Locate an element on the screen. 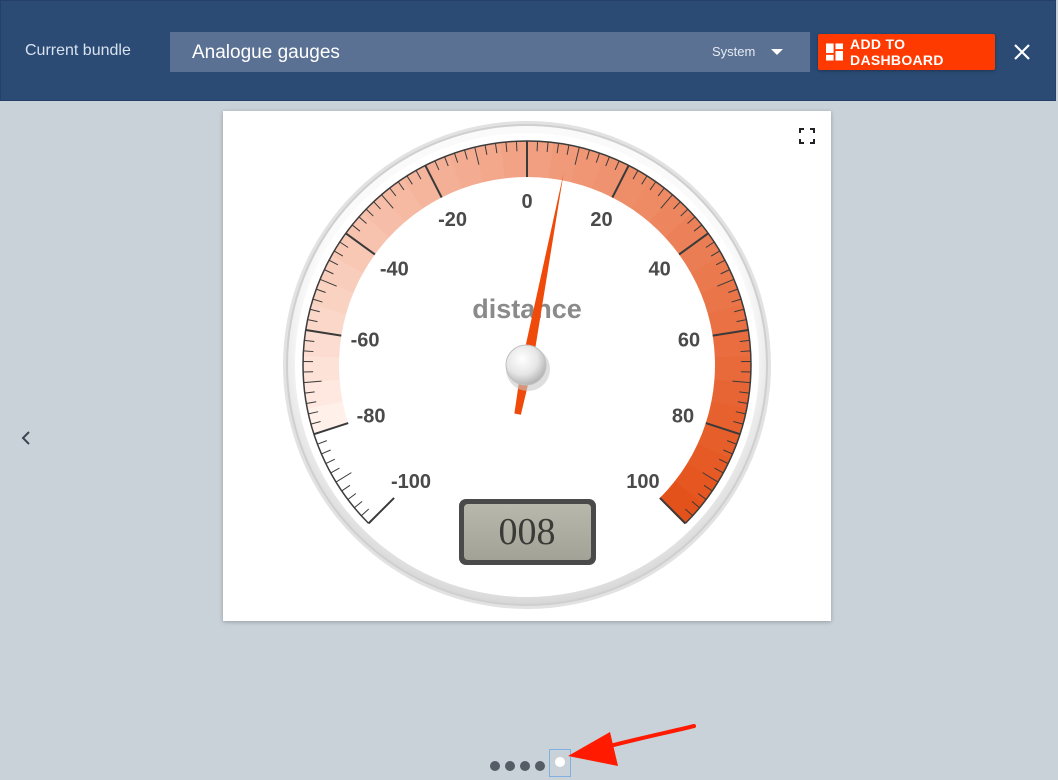 The height and width of the screenshot is (780, 1058). bundle-type: System is located at coordinates (734, 51).